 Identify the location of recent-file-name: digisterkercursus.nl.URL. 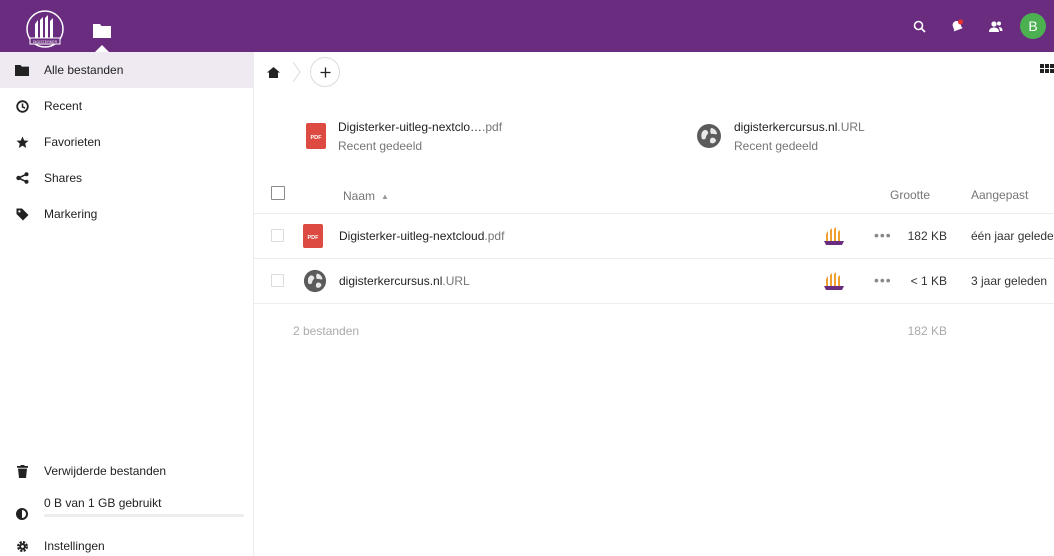
(799, 126).